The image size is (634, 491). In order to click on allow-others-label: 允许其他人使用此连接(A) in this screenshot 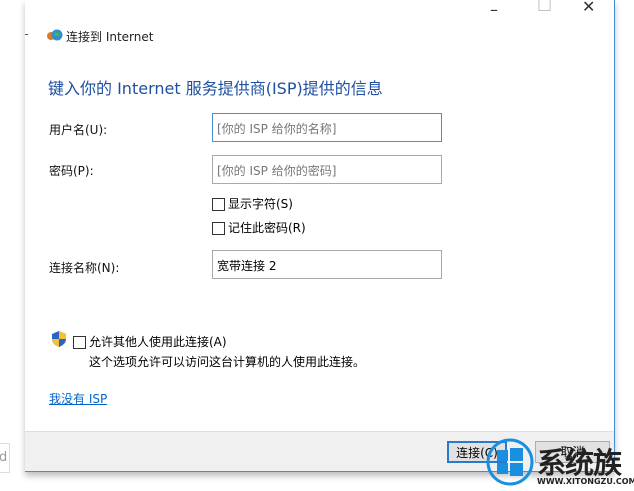, I will do `click(158, 342)`.